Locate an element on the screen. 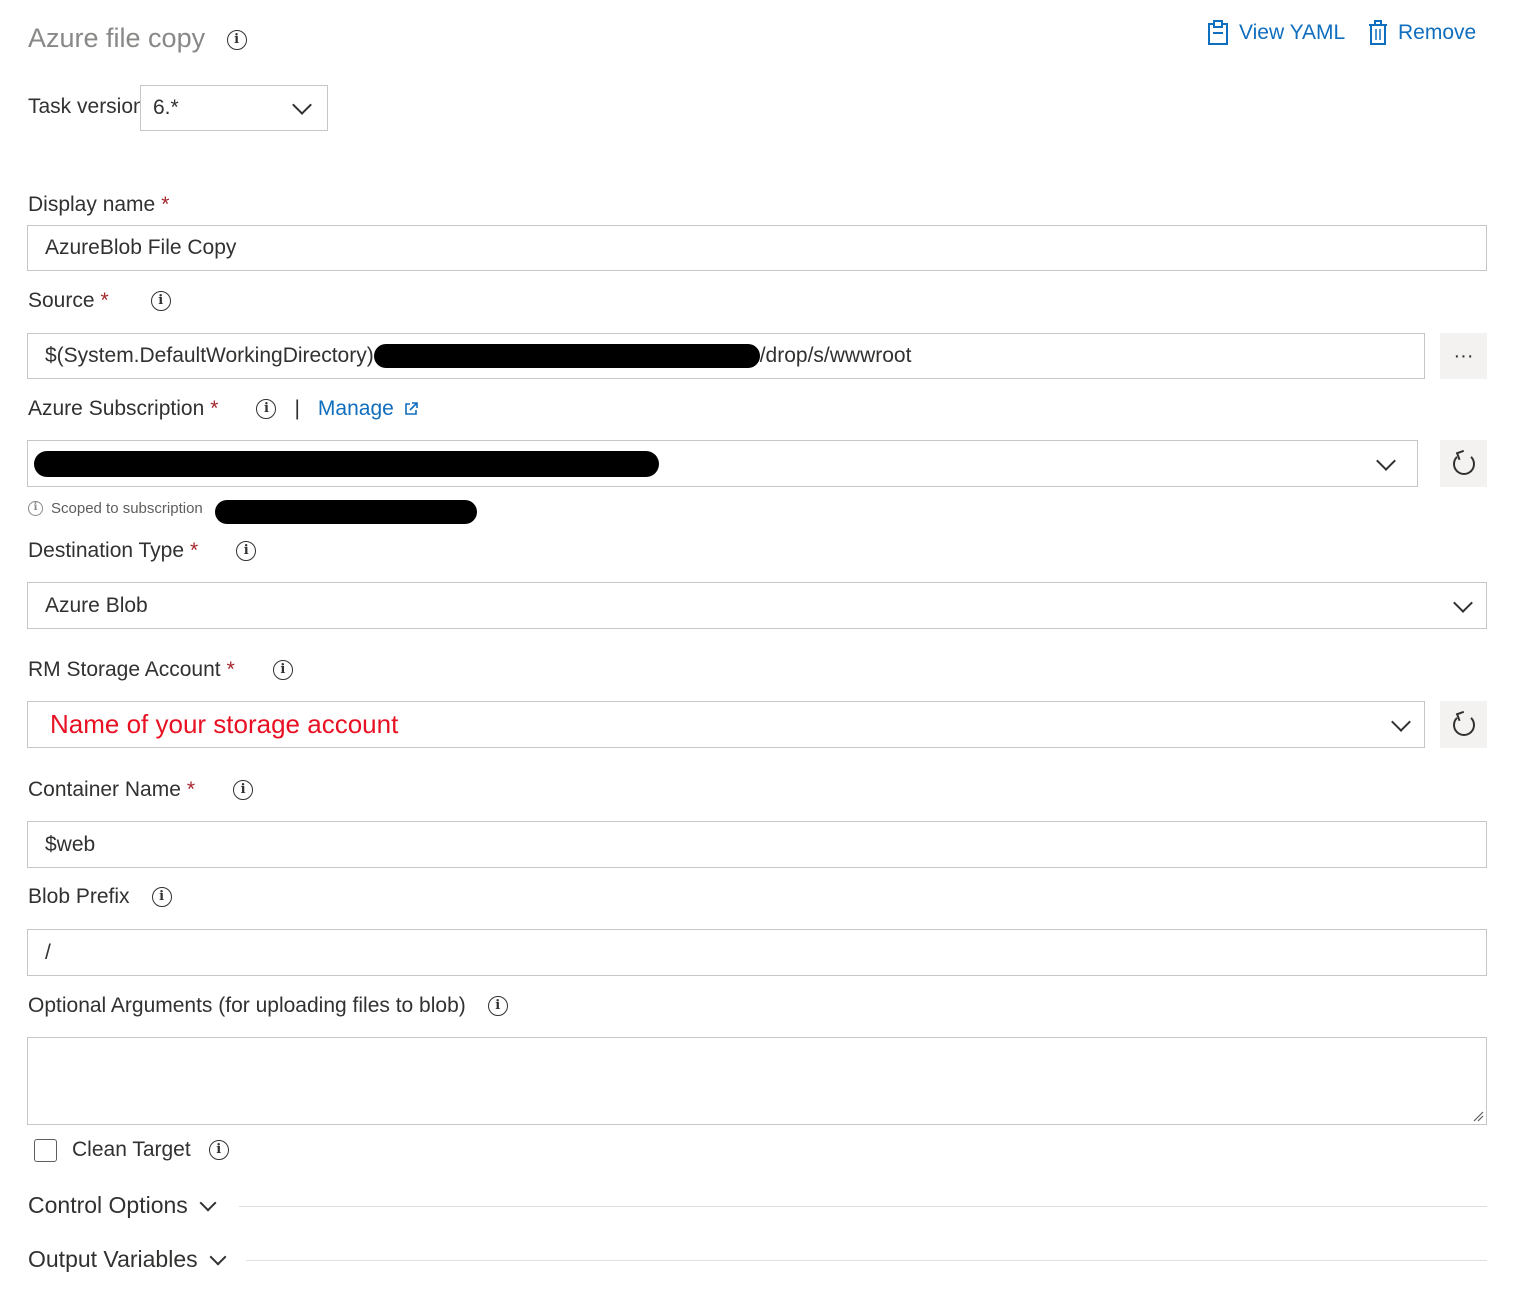 The height and width of the screenshot is (1310, 1536). control-options-section: Control Options is located at coordinates (122, 1205).